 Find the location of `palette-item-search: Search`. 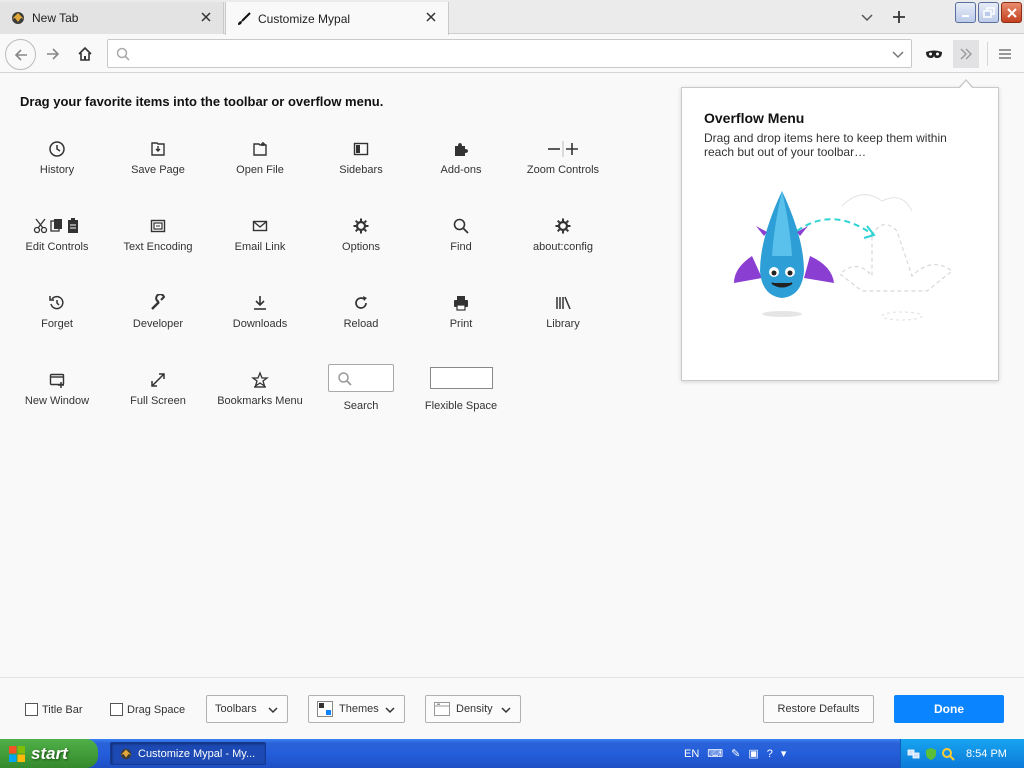

palette-item-search: Search is located at coordinates (361, 388).